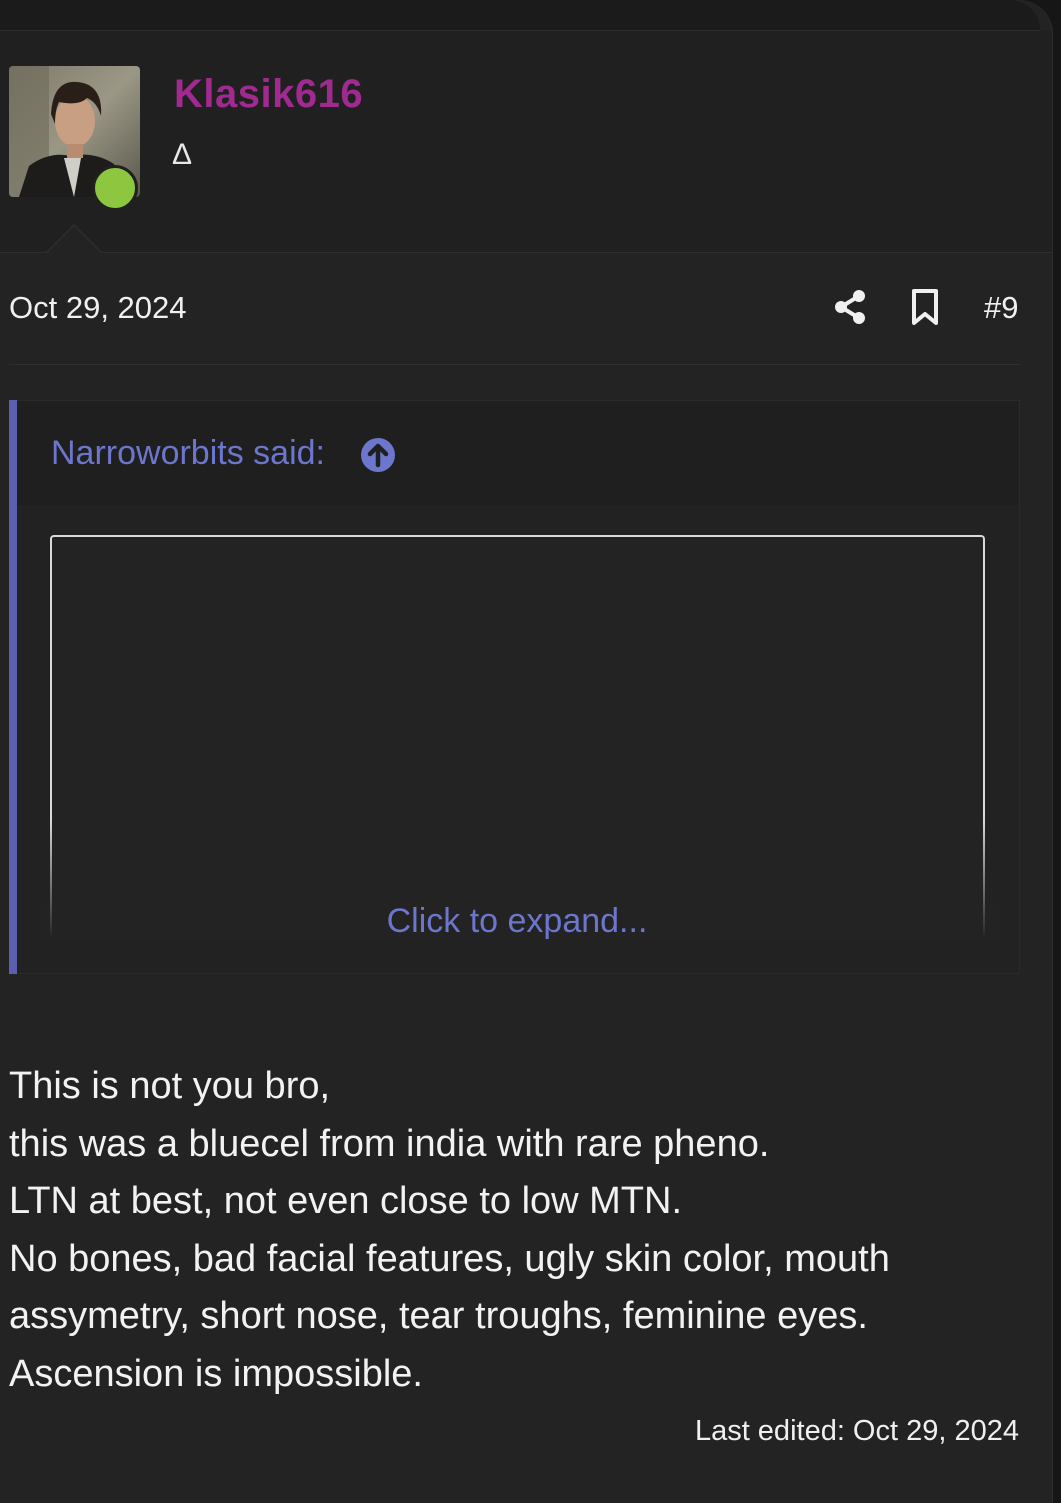 Image resolution: width=1061 pixels, height=1503 pixels. I want to click on quote-author-link: Narroworbits said:, so click(188, 453).